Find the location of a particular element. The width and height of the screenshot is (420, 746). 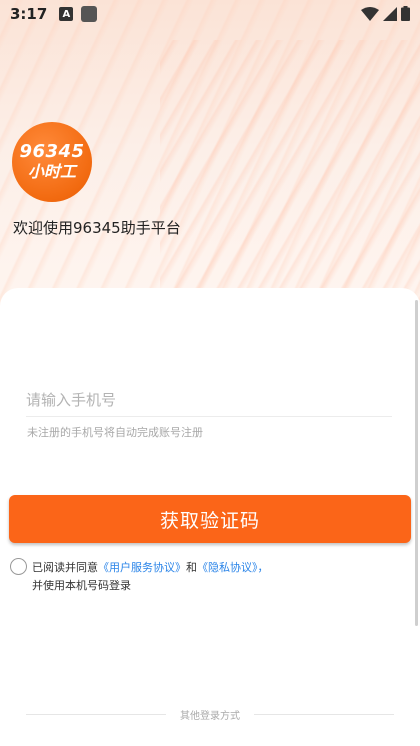

divider-right is located at coordinates (324, 714).